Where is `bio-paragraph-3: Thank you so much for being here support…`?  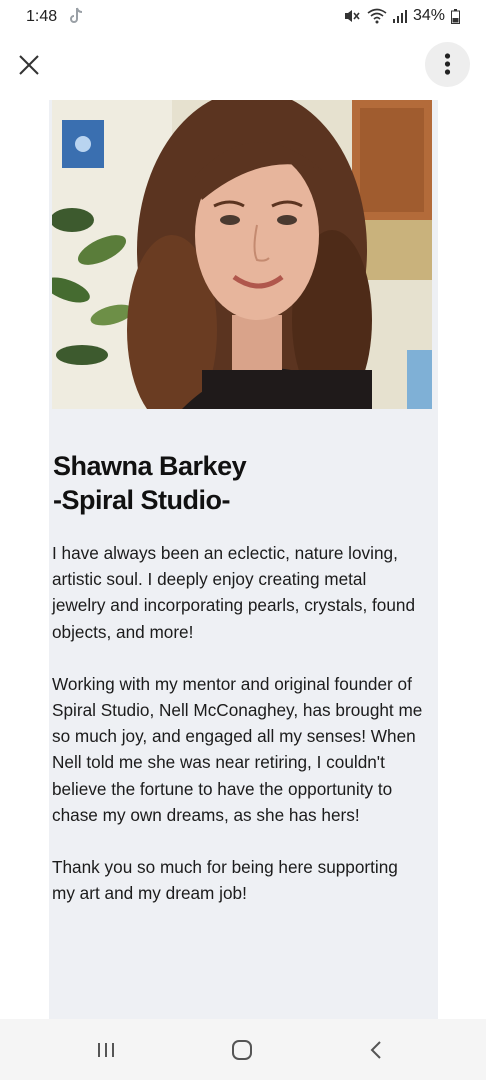 bio-paragraph-3: Thank you so much for being here support… is located at coordinates (225, 880).